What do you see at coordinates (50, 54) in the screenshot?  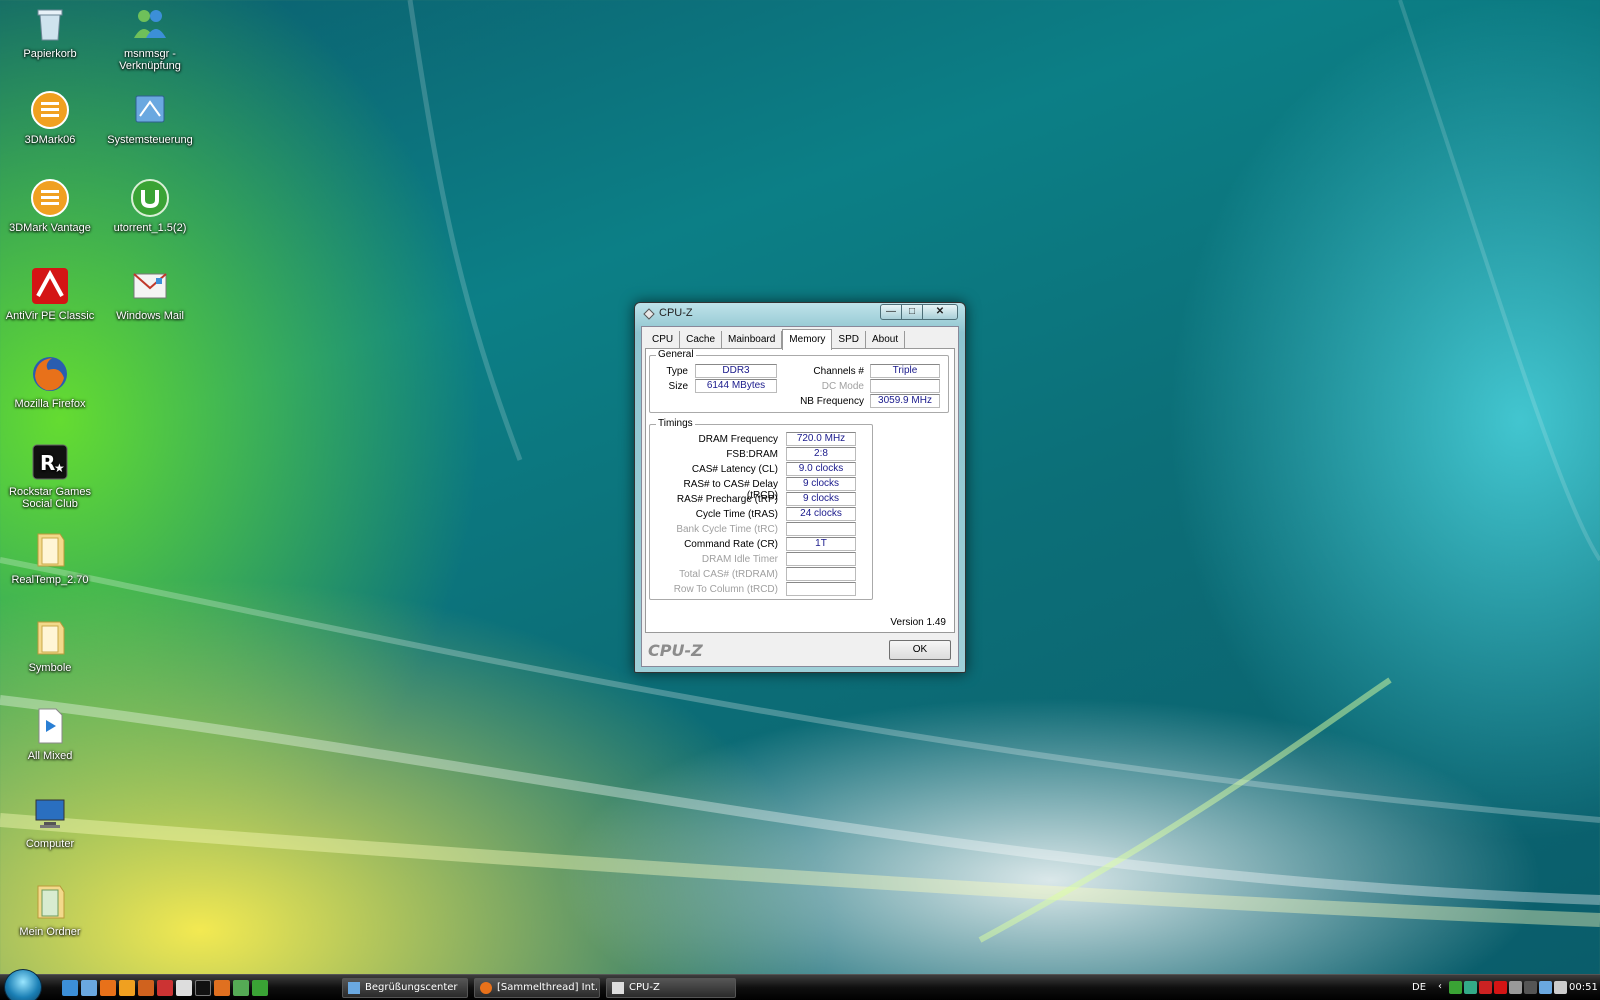 I see `desktop-icon-label: Papierkorb` at bounding box center [50, 54].